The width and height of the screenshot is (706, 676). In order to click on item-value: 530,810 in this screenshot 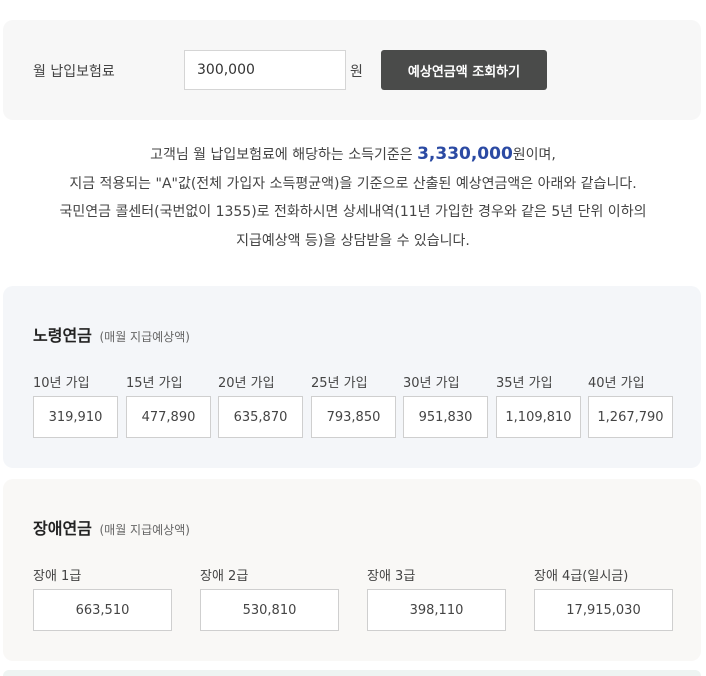, I will do `click(269, 610)`.